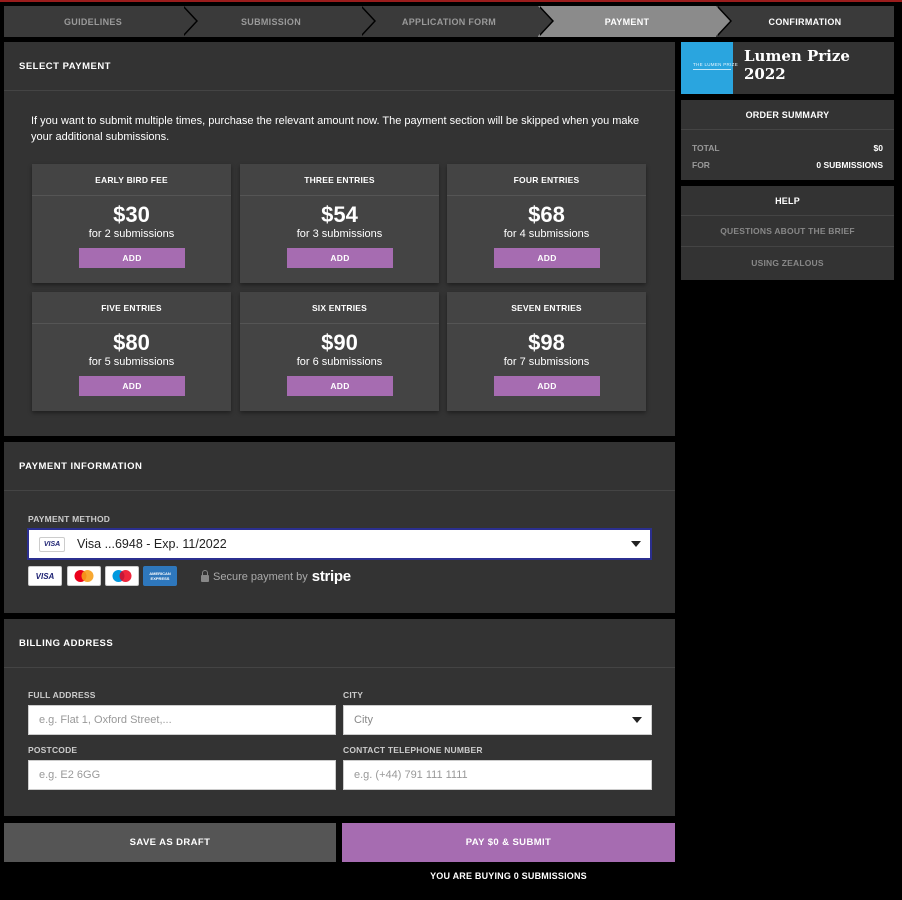  Describe the element at coordinates (497, 720) in the screenshot. I see `city-select: City` at that location.